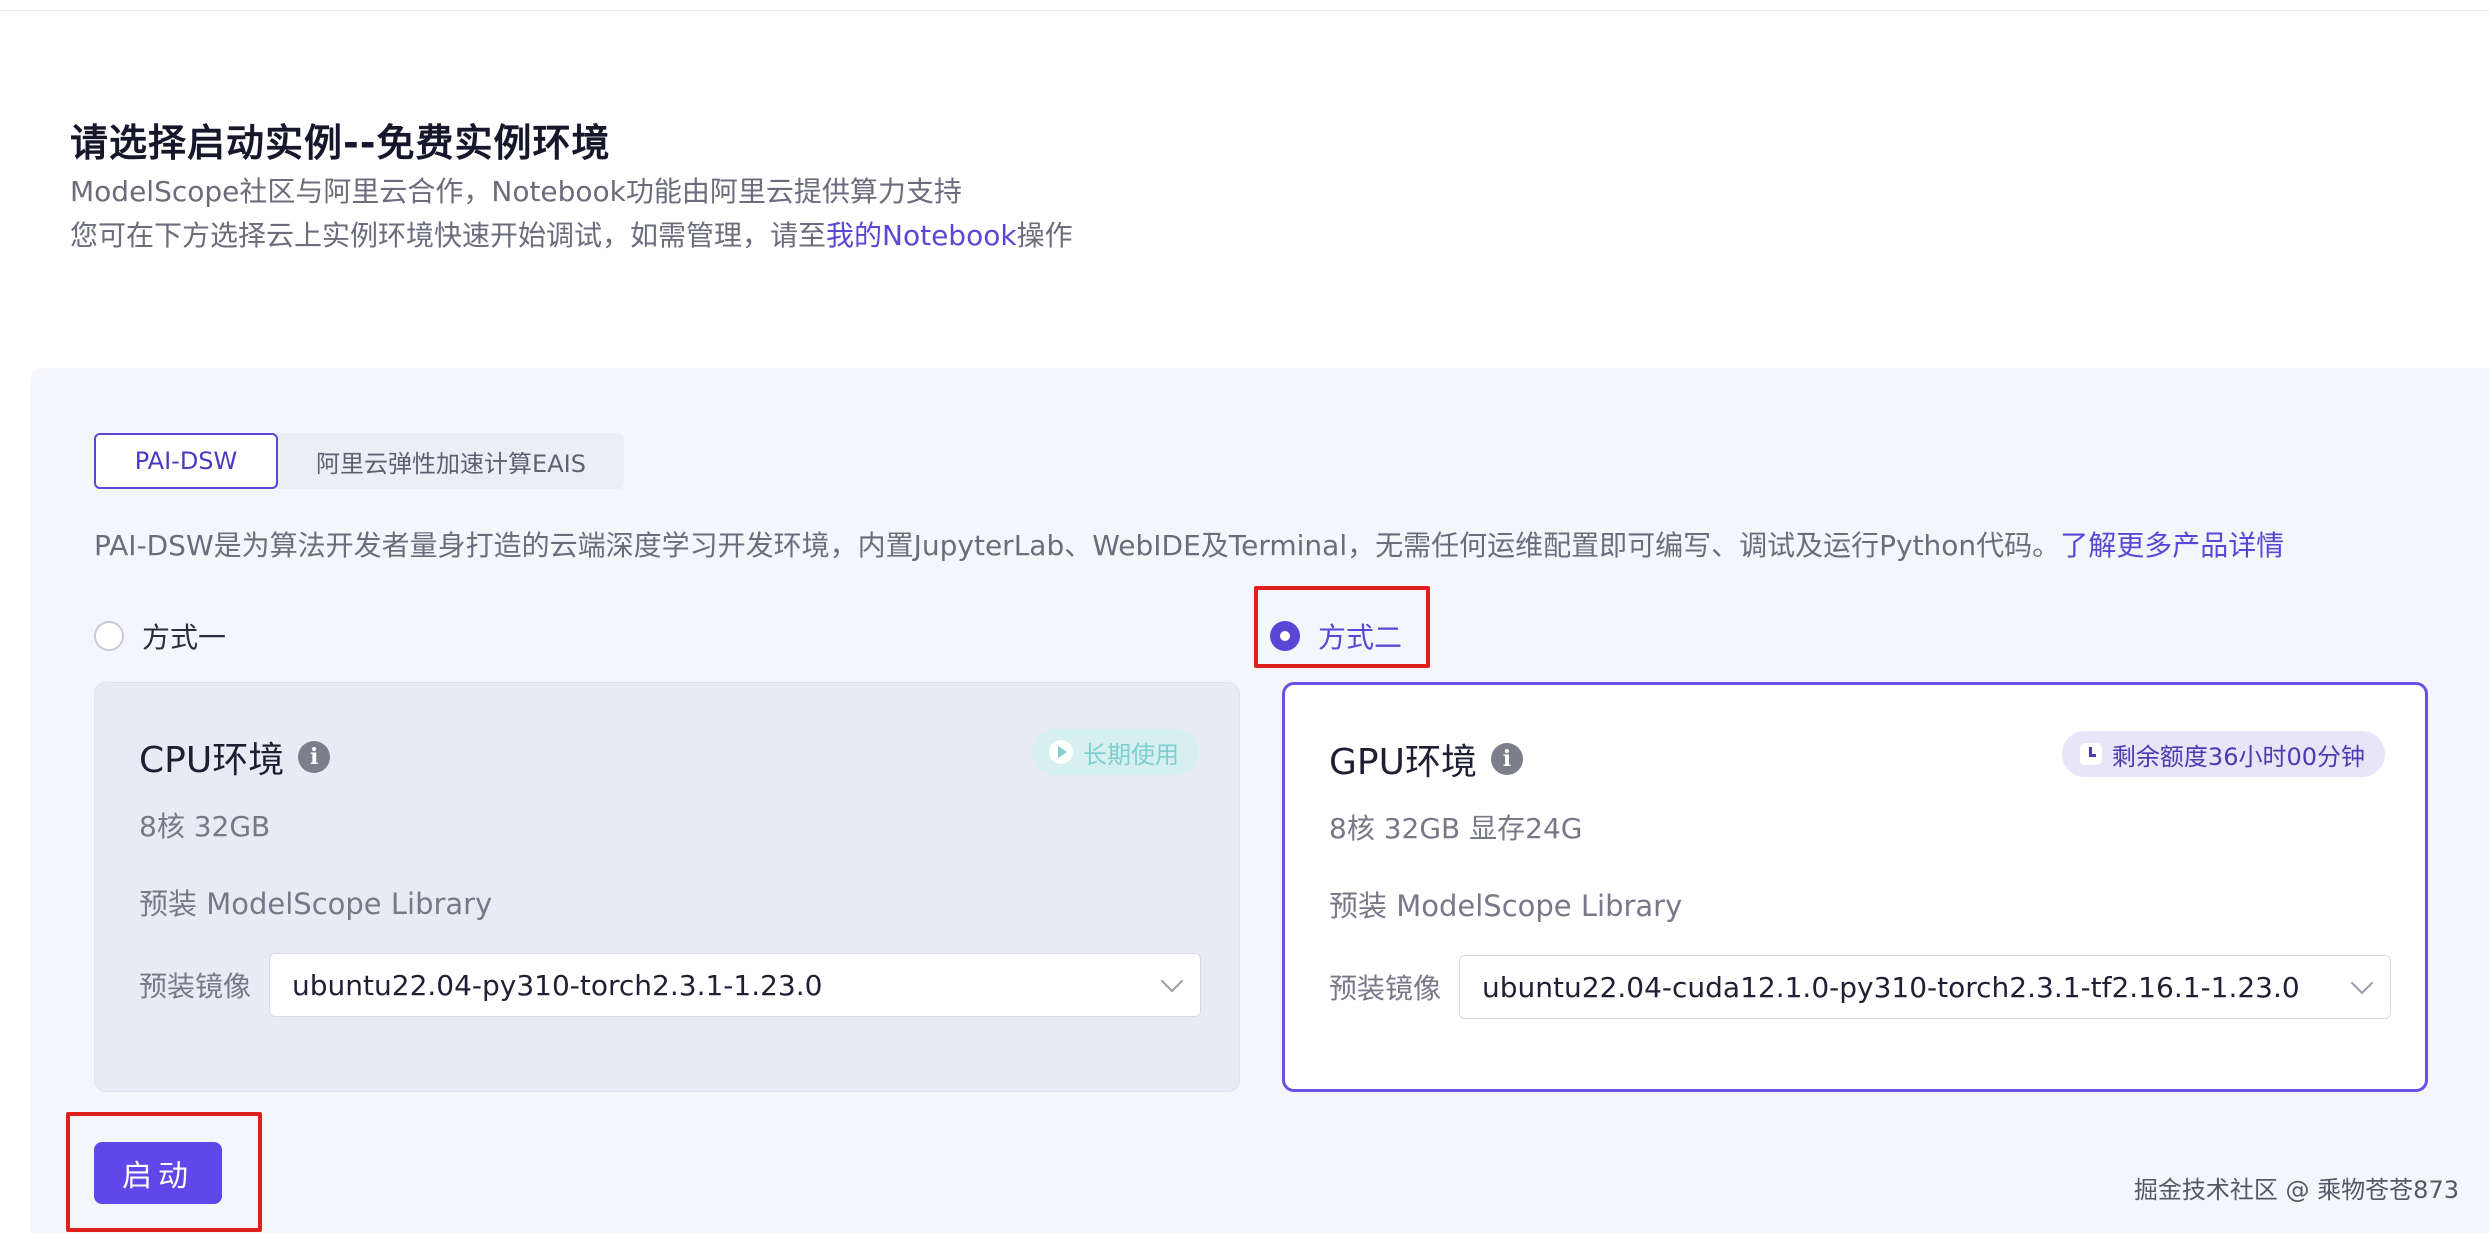 The height and width of the screenshot is (1233, 2489). What do you see at coordinates (2238, 756) in the screenshot?
I see `remaining-quota-text: 剩余额度36小时00分钟` at bounding box center [2238, 756].